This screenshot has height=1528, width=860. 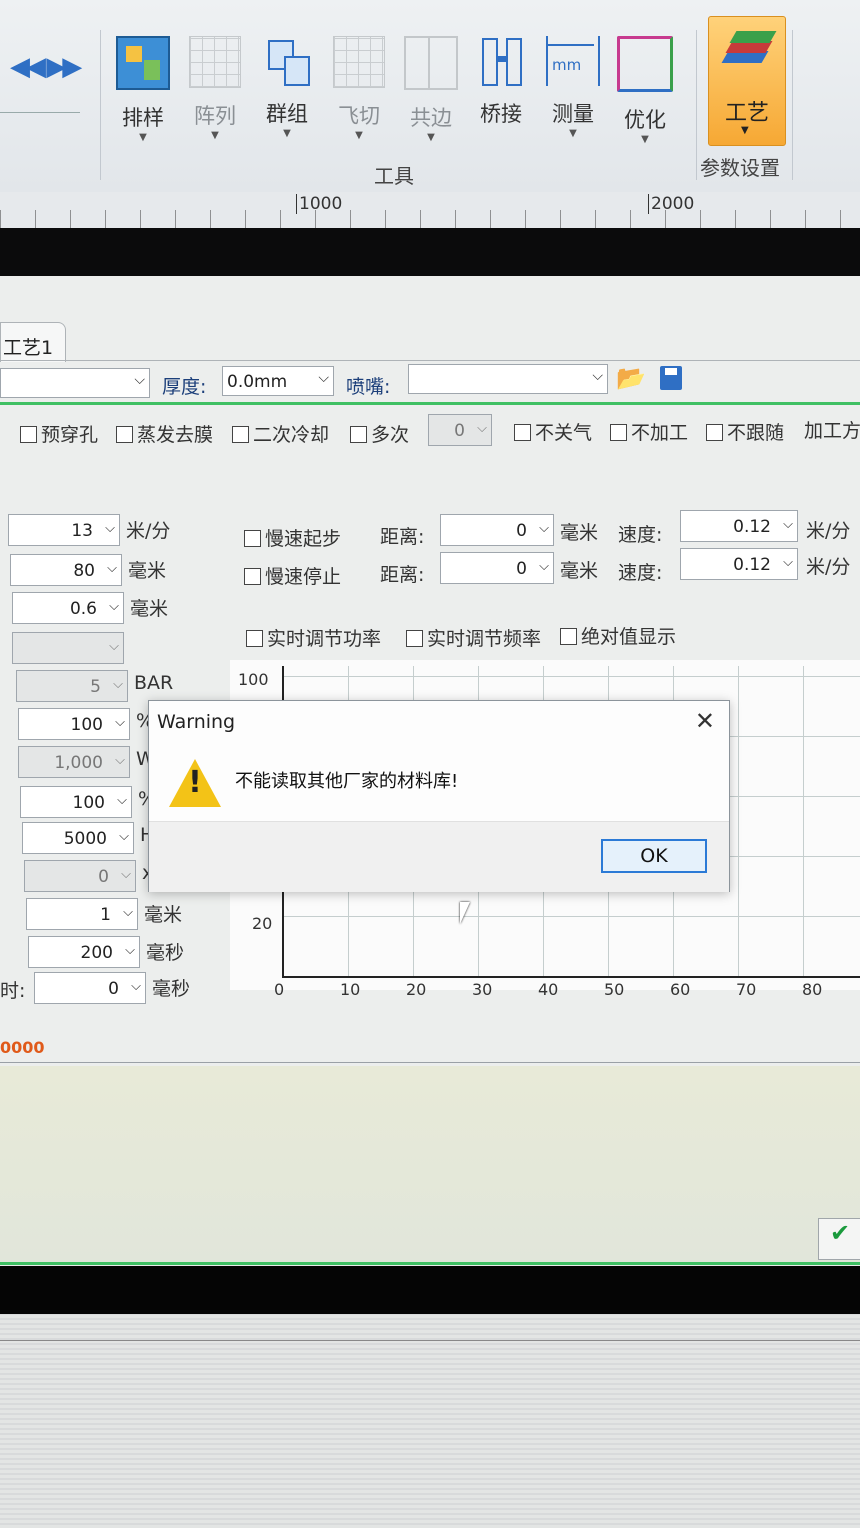 I want to click on craft-button: 工艺 ▼, so click(x=747, y=81).